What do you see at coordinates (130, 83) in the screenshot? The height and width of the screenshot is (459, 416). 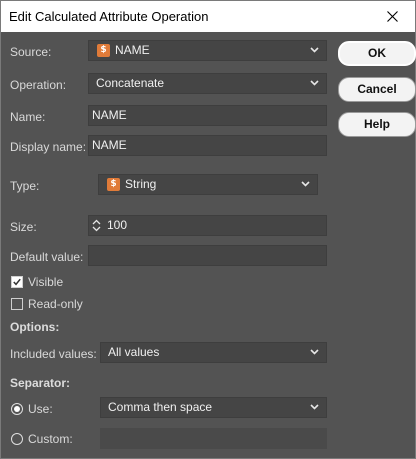 I see `operation-value: Concatenate` at bounding box center [130, 83].